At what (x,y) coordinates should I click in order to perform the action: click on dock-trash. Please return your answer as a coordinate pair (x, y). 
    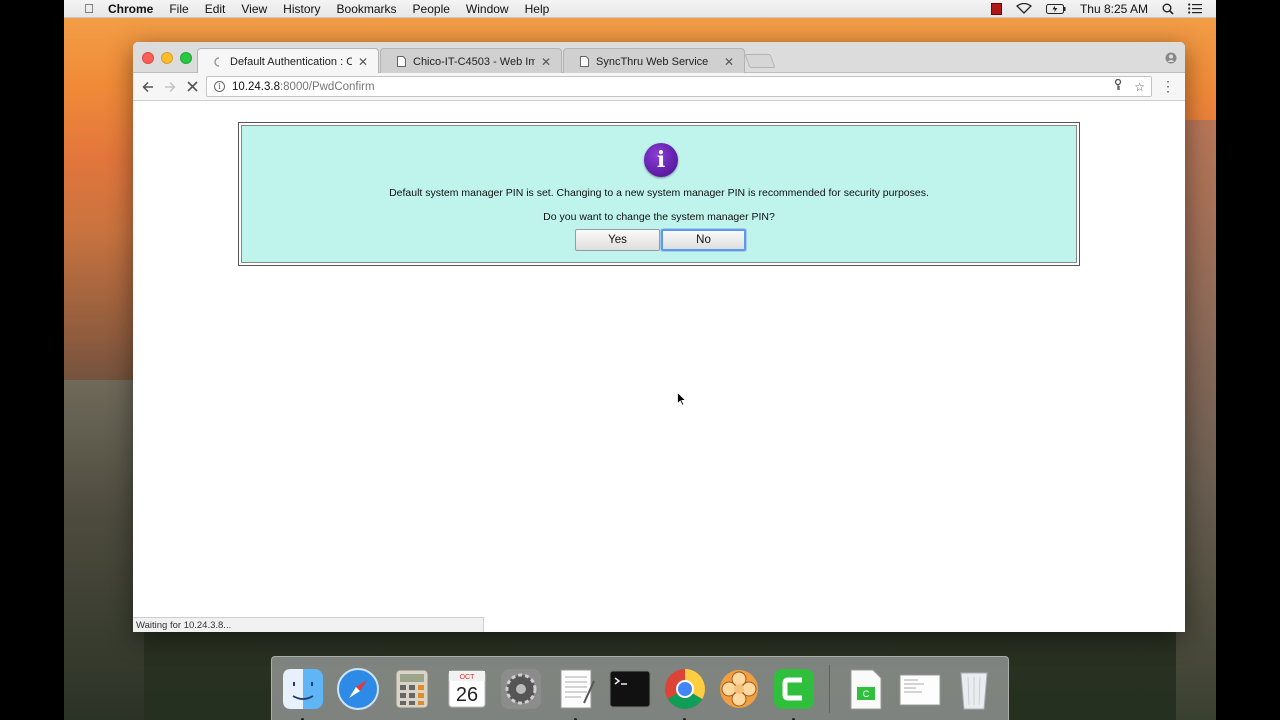
    Looking at the image, I should click on (974, 689).